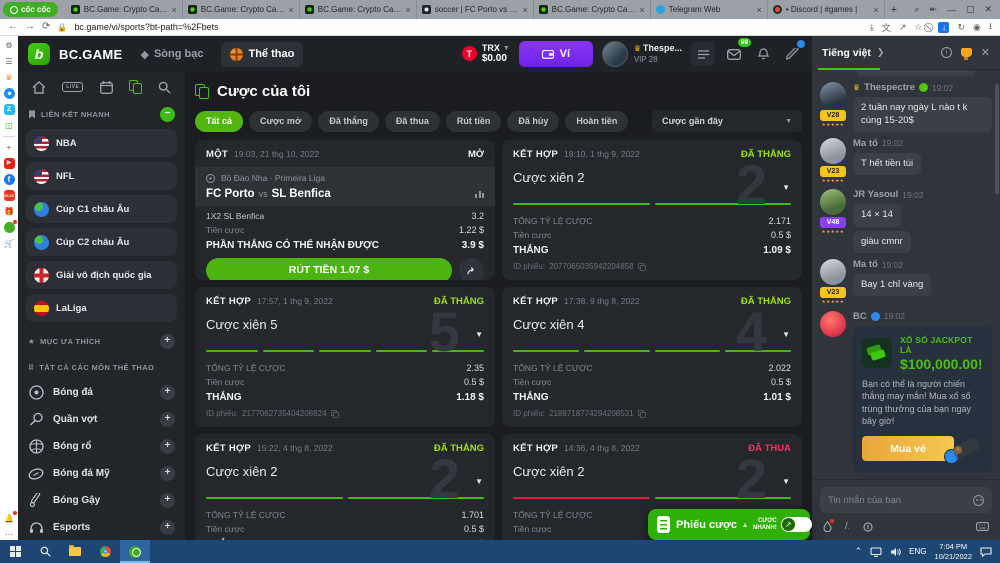 Image resolution: width=1000 pixels, height=563 pixels. Describe the element at coordinates (9, 77) in the screenshot. I see `crown-rewards-icon: ♛` at that location.